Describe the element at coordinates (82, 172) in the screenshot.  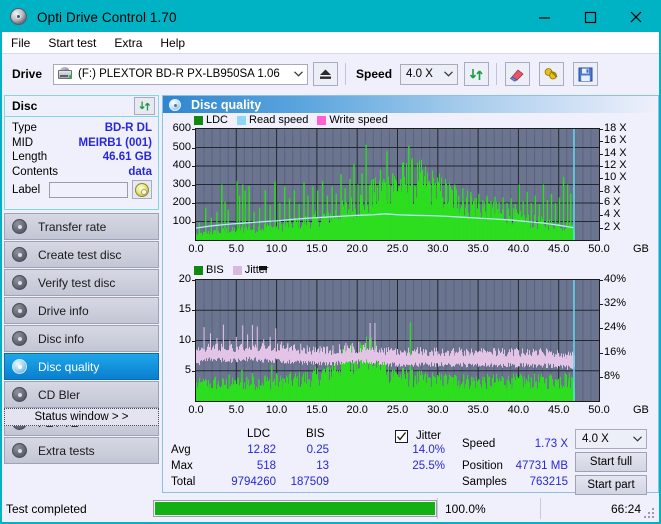
I see `disc-row-contents: Contents data` at that location.